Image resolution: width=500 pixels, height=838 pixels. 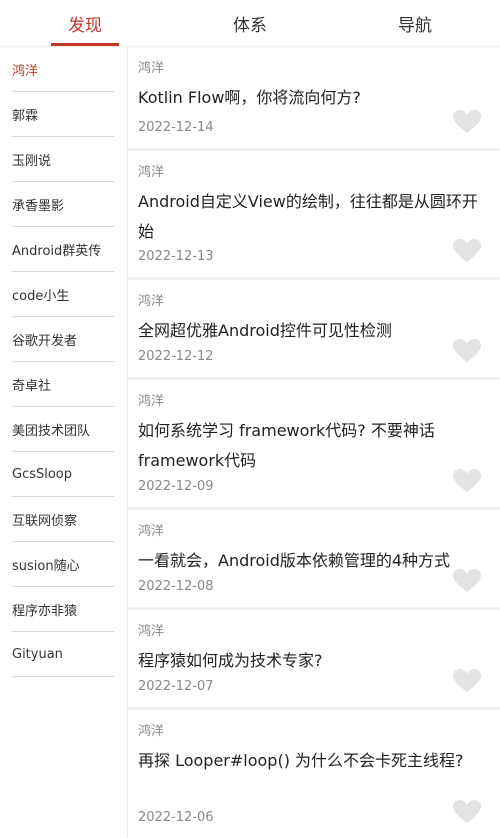 I want to click on tab-navigation: 导航, so click(x=415, y=23).